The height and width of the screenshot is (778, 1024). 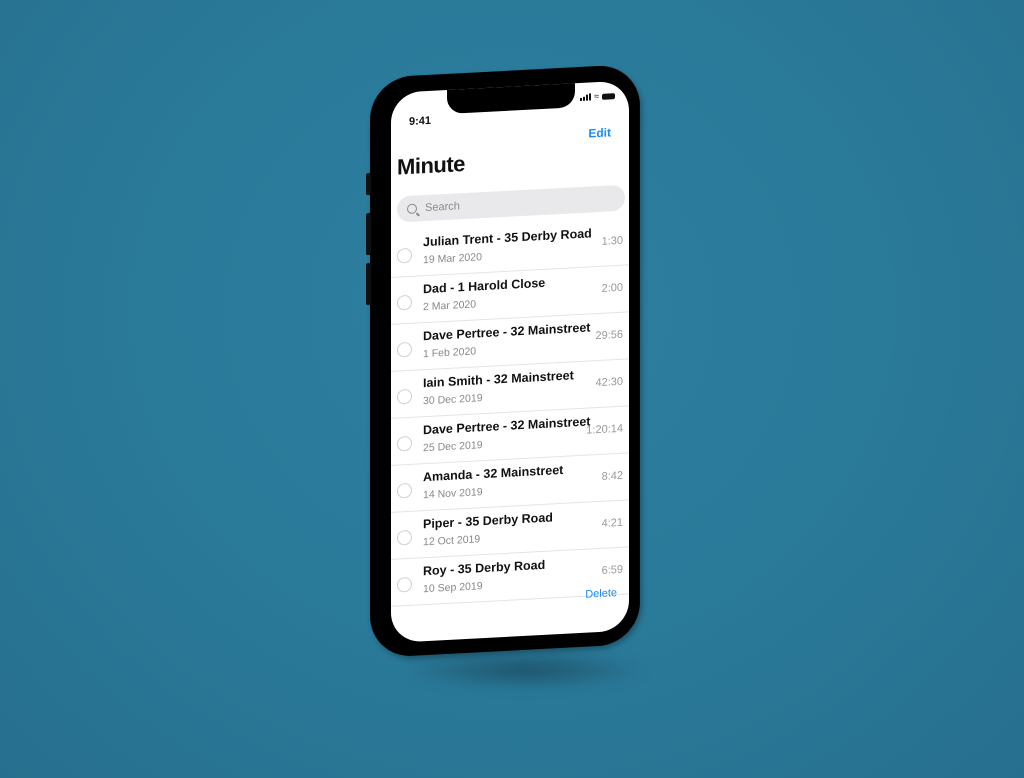 What do you see at coordinates (612, 570) in the screenshot?
I see `recording-duration: 6:59` at bounding box center [612, 570].